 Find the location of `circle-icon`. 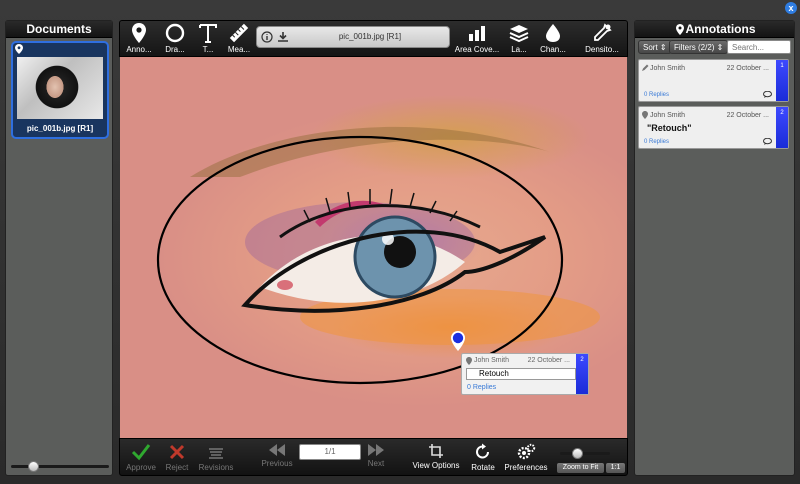

circle-icon is located at coordinates (175, 33).